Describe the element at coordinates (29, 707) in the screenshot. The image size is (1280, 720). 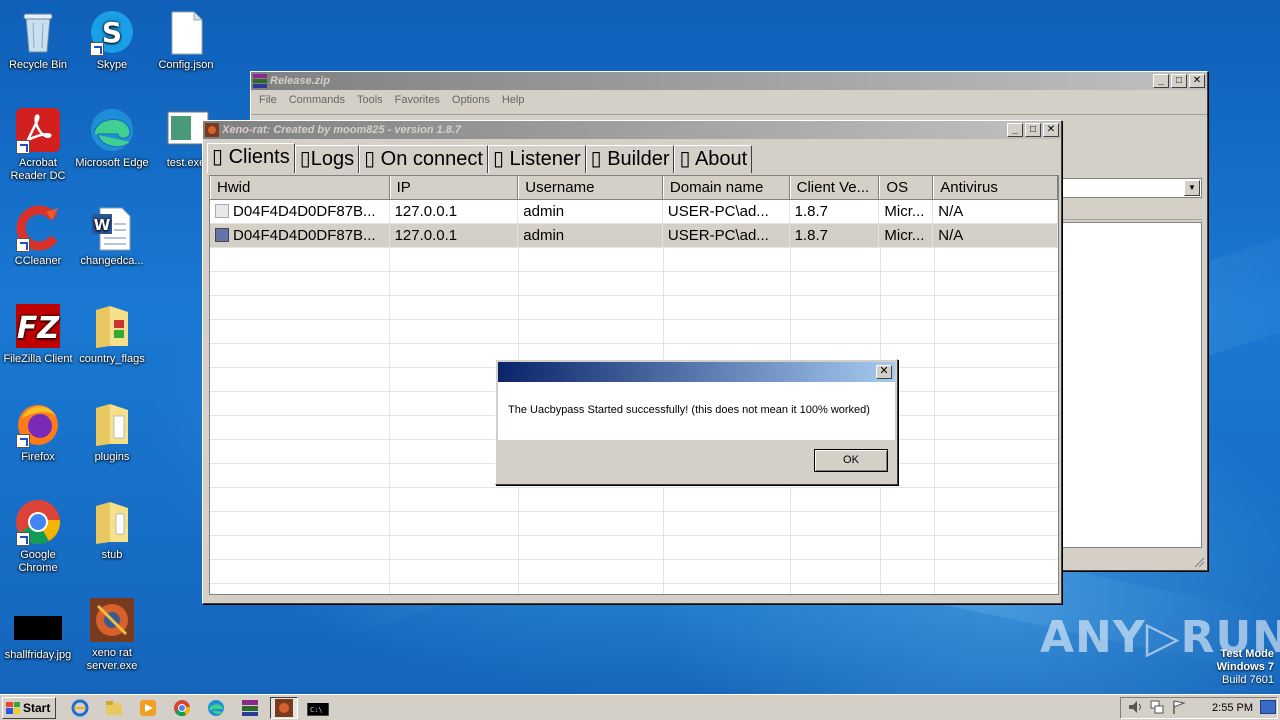
I see `start-button: Start` at that location.